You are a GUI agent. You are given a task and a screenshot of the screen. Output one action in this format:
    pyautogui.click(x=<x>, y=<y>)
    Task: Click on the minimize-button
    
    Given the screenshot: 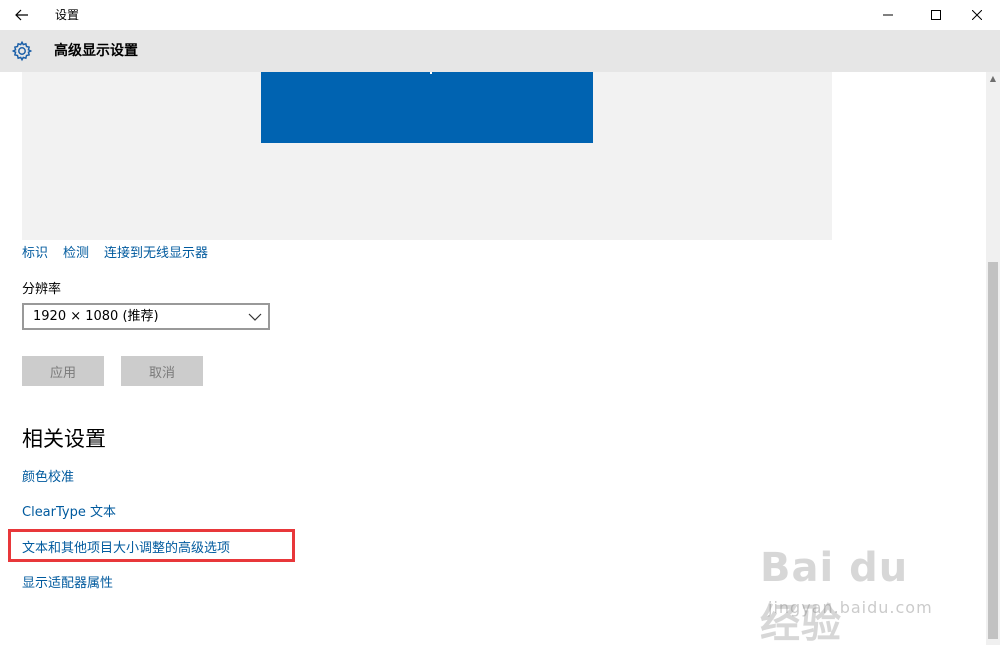 What is the action you would take?
    pyautogui.click(x=888, y=15)
    